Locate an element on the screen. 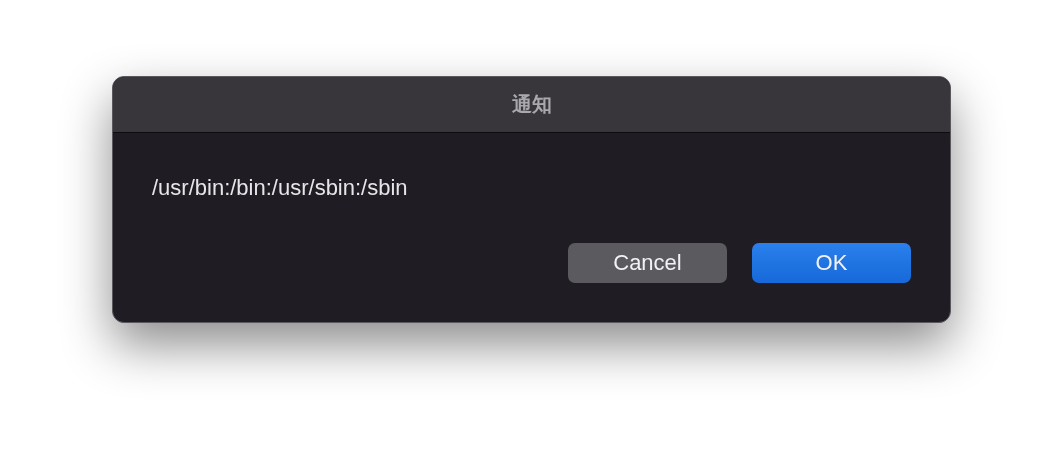  ok-button: OK is located at coordinates (831, 263).